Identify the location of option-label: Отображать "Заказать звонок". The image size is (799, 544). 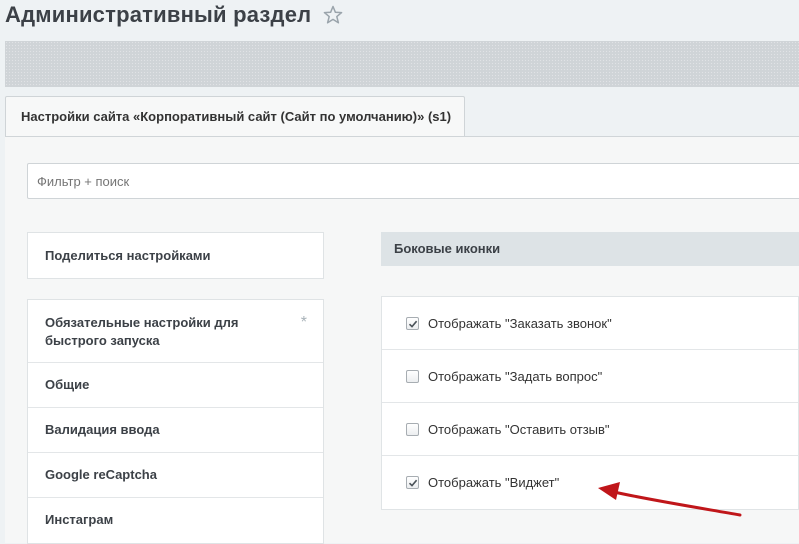
(520, 323).